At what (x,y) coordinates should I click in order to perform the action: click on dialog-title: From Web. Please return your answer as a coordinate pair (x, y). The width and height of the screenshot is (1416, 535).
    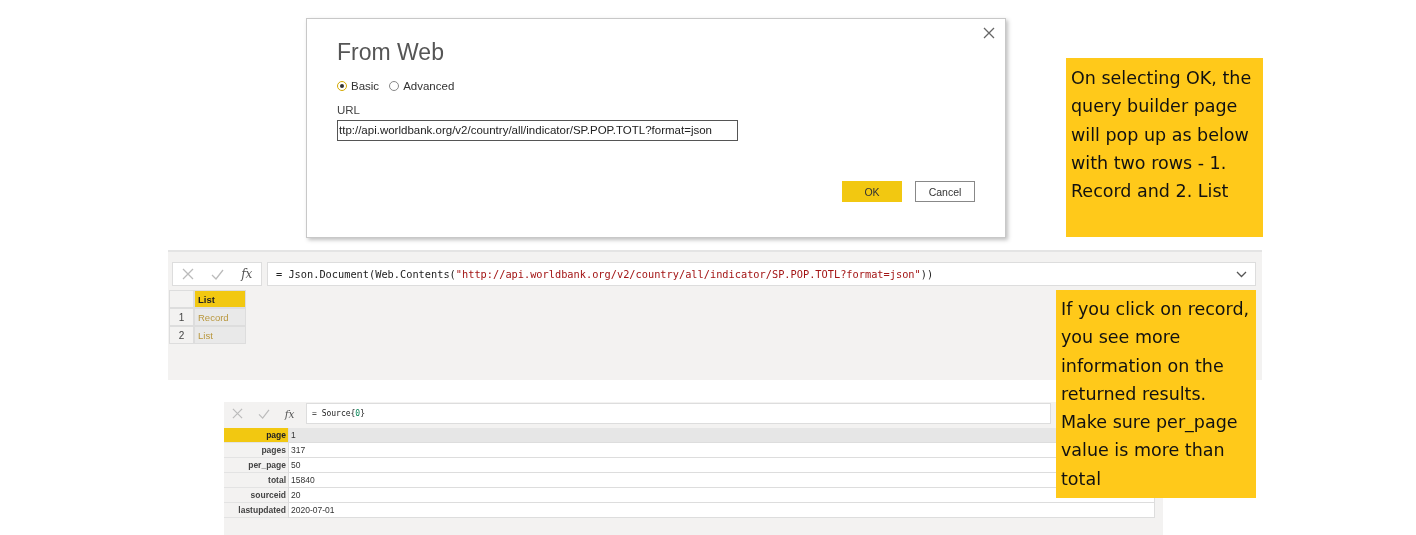
    Looking at the image, I should click on (391, 52).